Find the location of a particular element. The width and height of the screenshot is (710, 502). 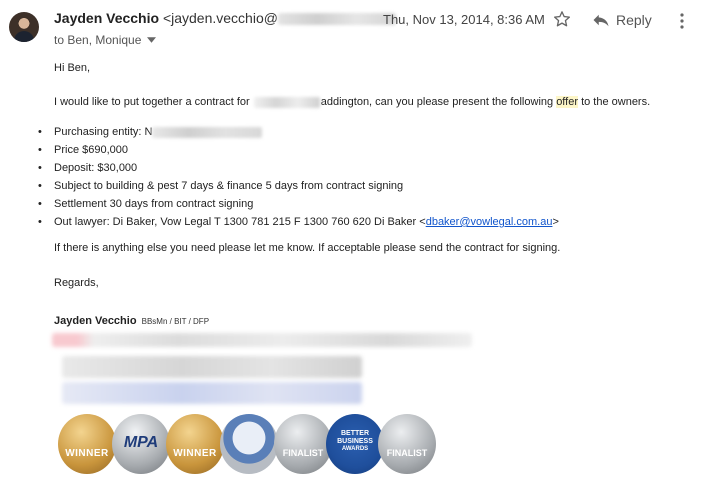

reply-label: Reply is located at coordinates (634, 20).